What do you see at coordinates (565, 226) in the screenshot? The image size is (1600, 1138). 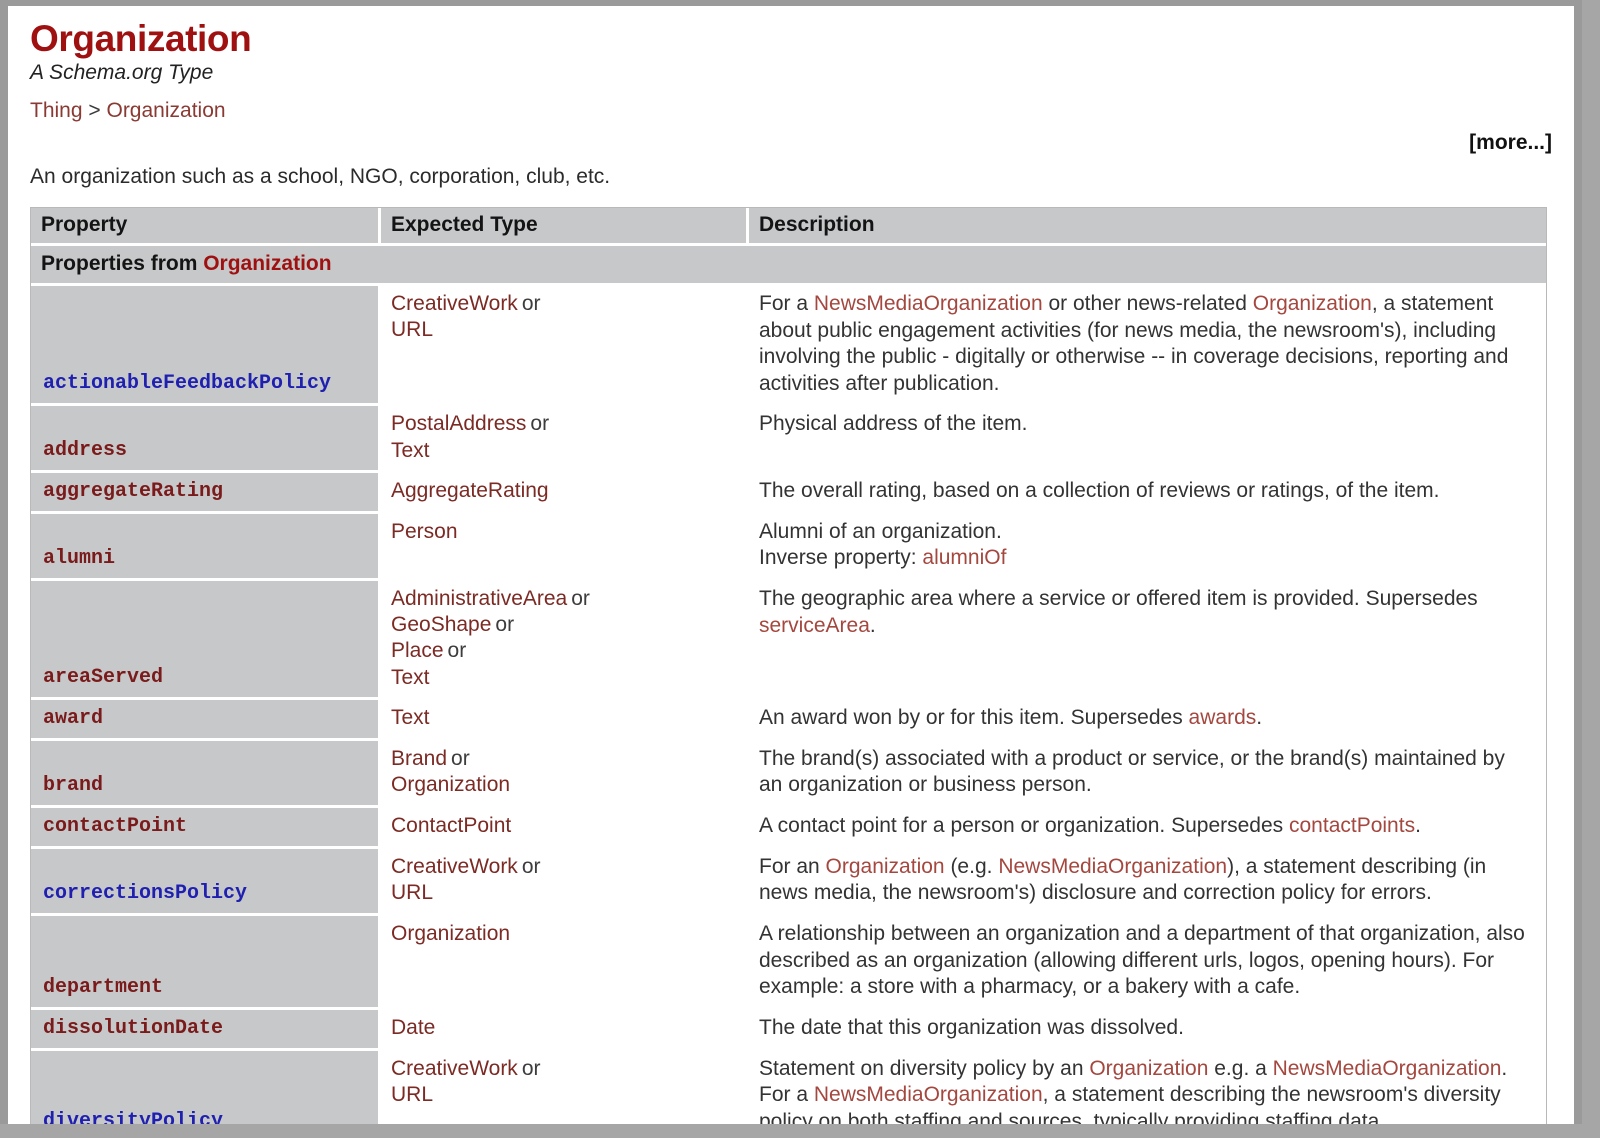 I see `column-header-expected-type: Expected Type` at bounding box center [565, 226].